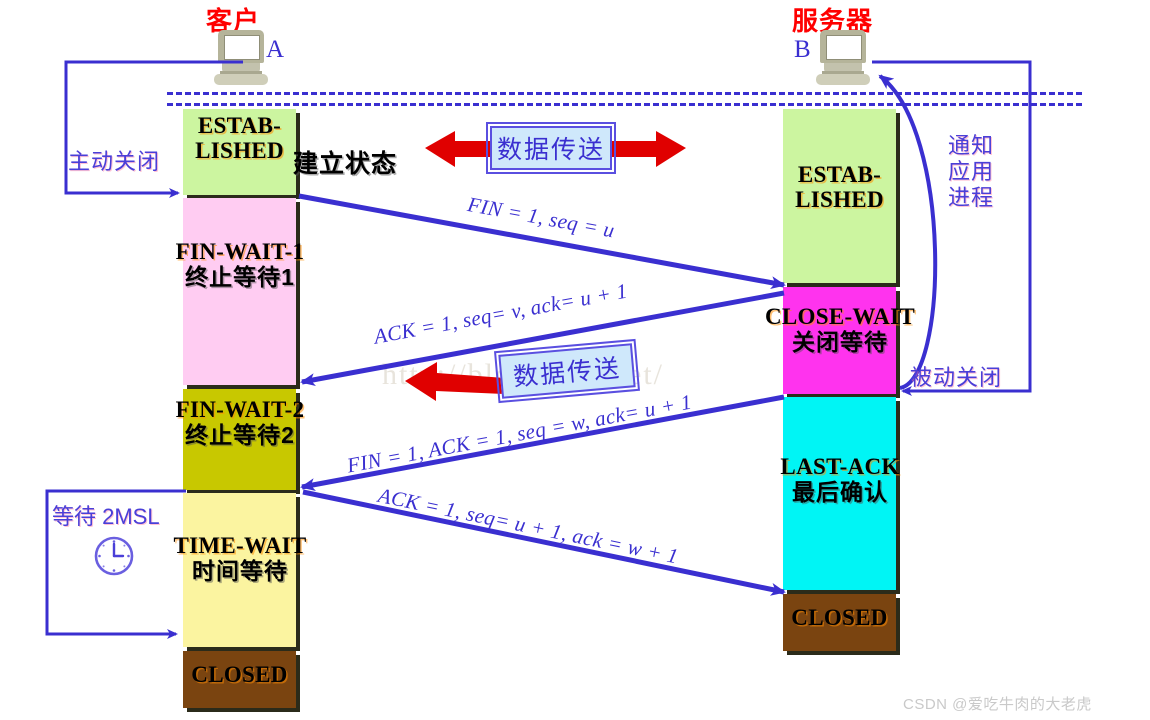 This screenshot has height=720, width=1150. Describe the element at coordinates (241, 59) in the screenshot. I see `client-computer-icon` at that location.